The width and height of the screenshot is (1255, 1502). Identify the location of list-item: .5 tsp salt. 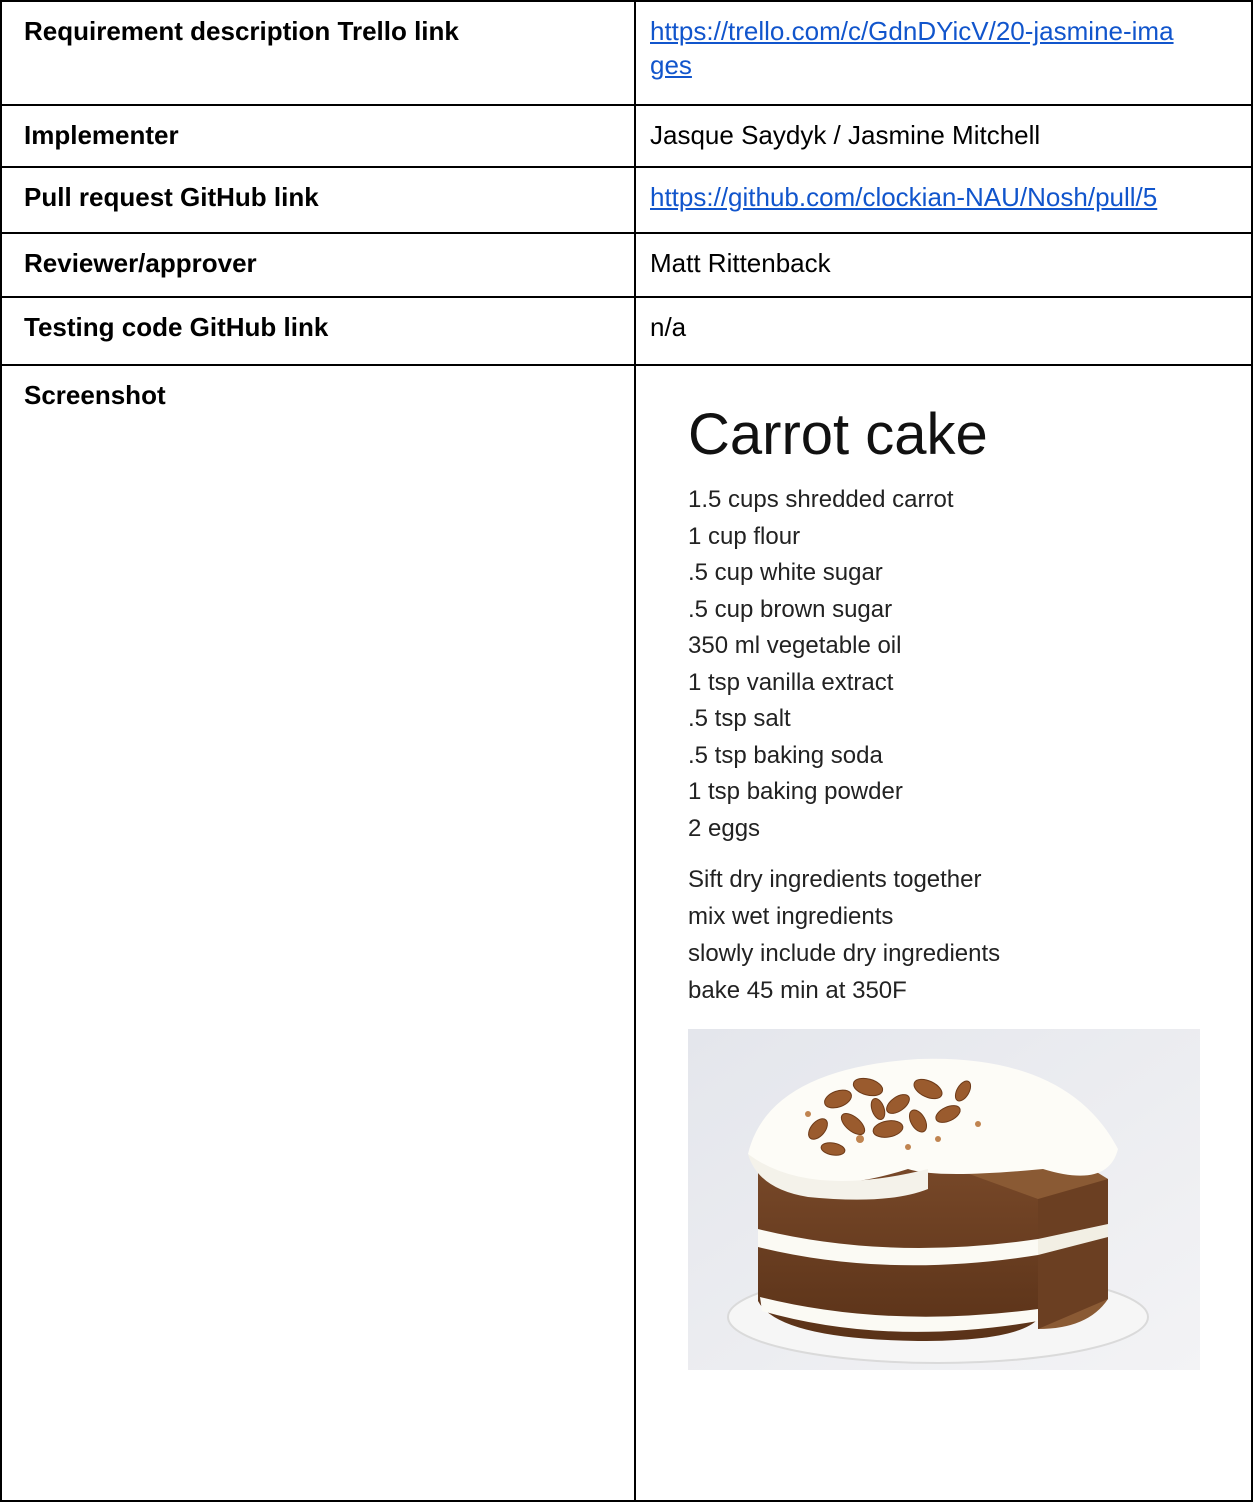
(739, 718).